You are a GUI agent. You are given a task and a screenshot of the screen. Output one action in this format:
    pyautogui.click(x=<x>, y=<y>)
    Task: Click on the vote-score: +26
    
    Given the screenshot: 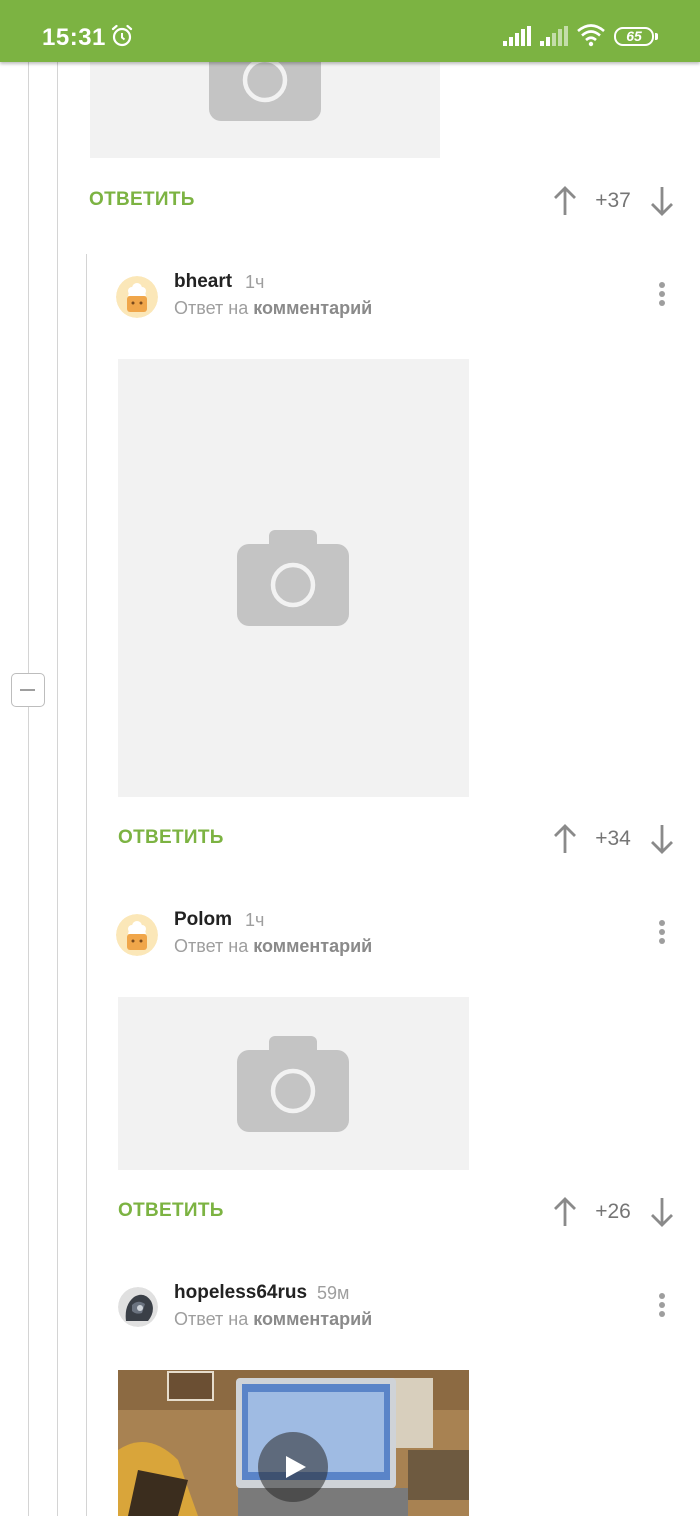 What is the action you would take?
    pyautogui.click(x=613, y=1211)
    